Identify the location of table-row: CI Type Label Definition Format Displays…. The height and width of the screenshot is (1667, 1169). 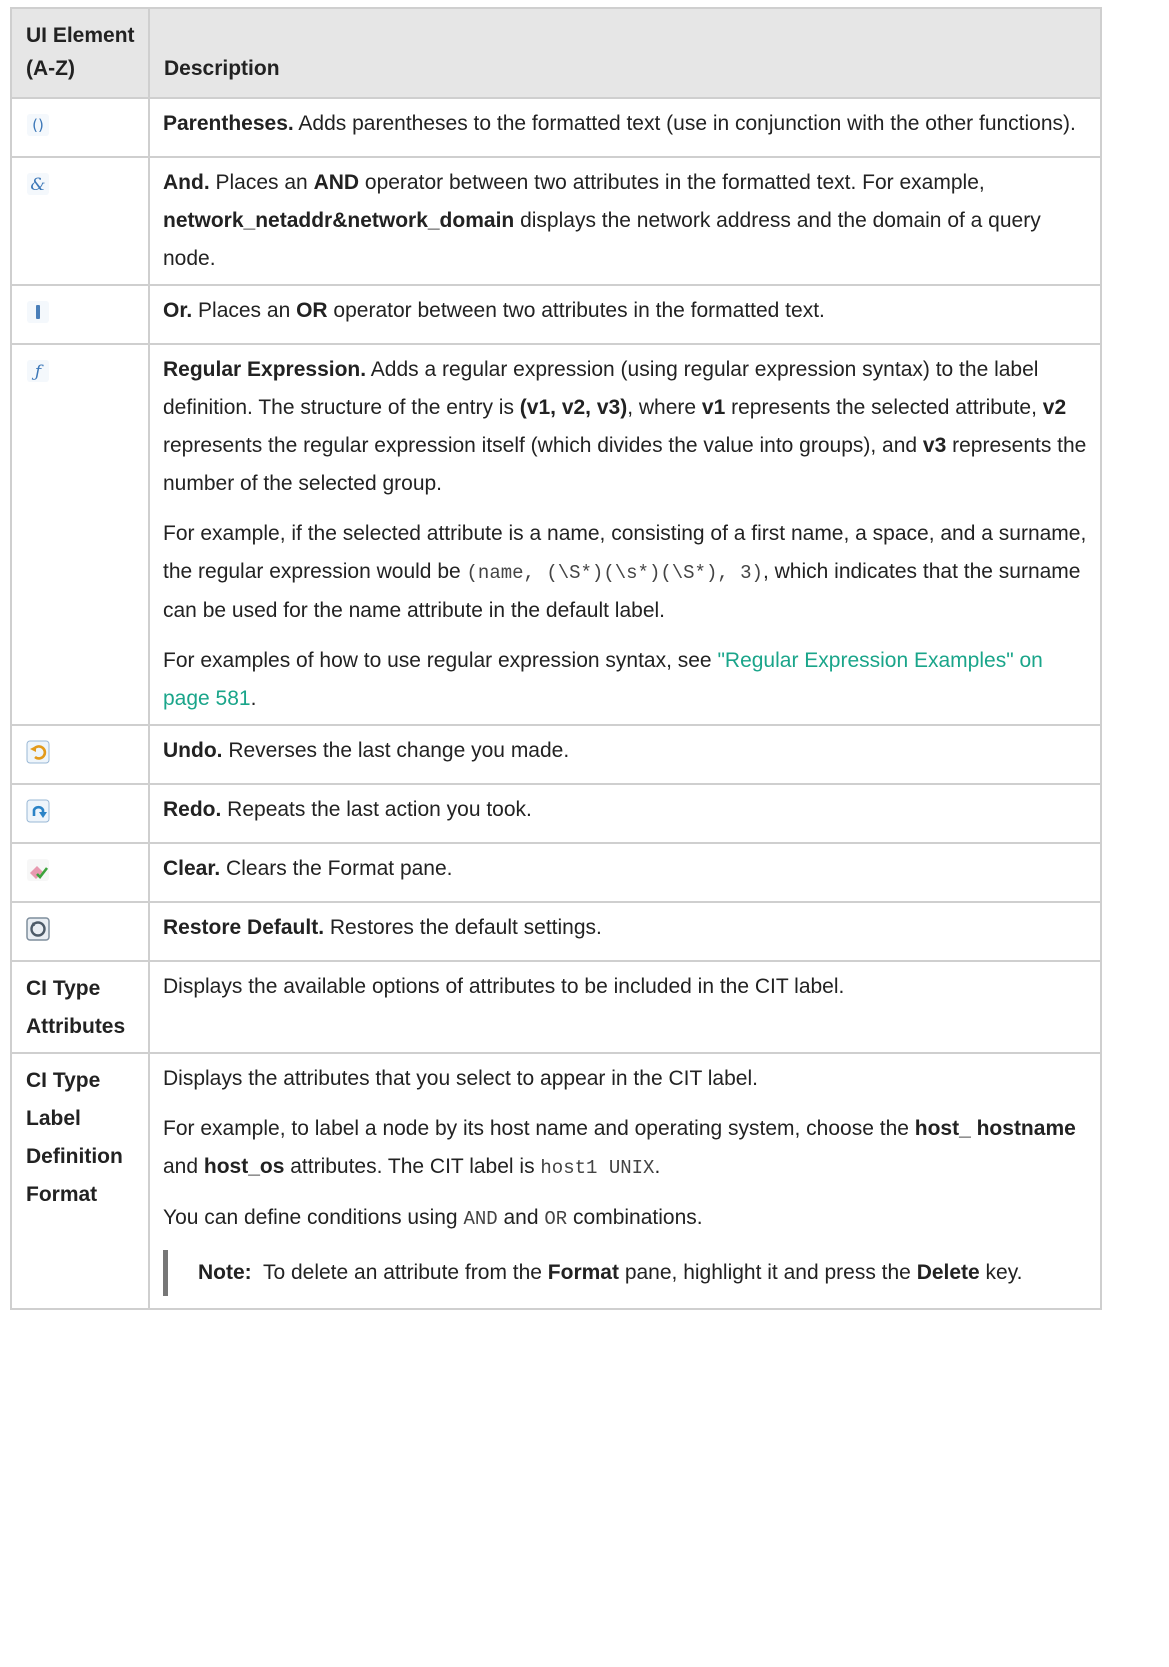
(556, 1181).